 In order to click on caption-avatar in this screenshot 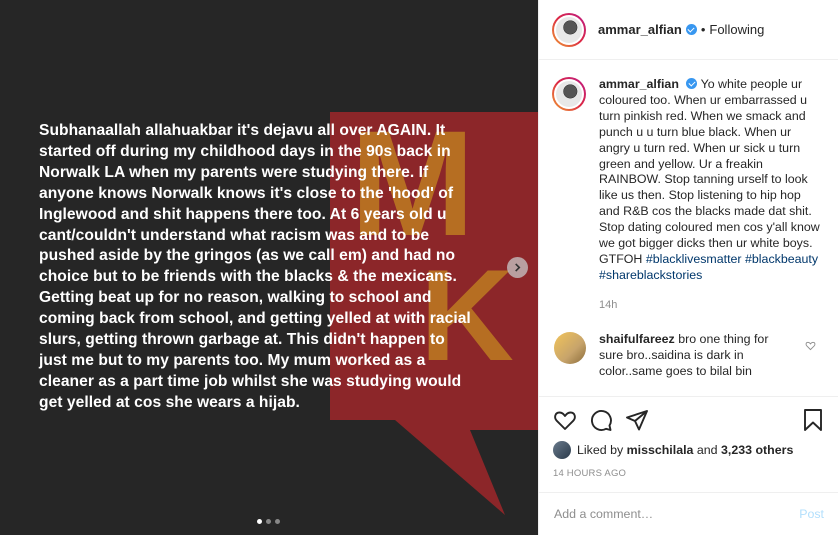, I will do `click(569, 94)`.